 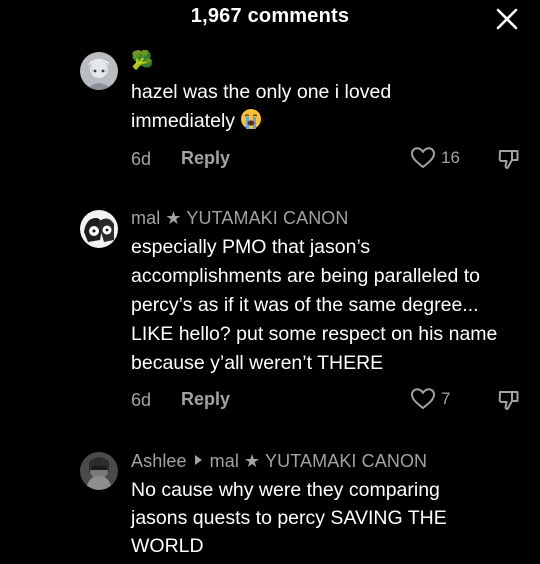 I want to click on close-button, so click(x=507, y=19).